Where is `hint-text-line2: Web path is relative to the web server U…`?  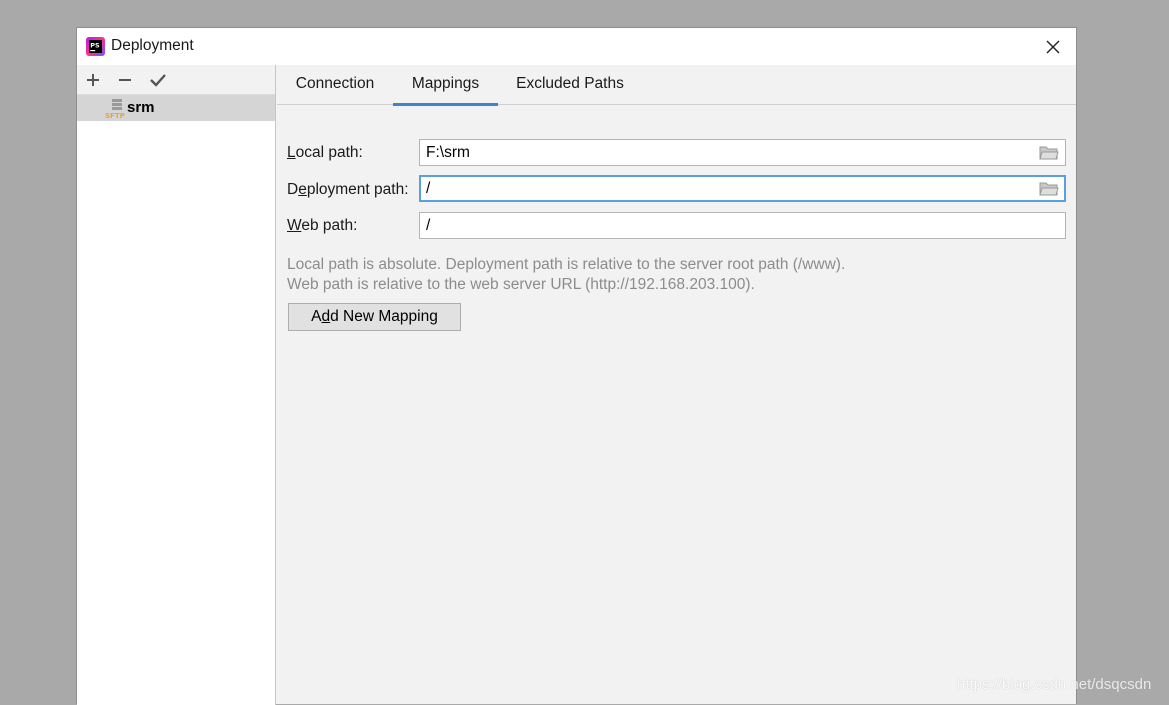 hint-text-line2: Web path is relative to the web server U… is located at coordinates (521, 284).